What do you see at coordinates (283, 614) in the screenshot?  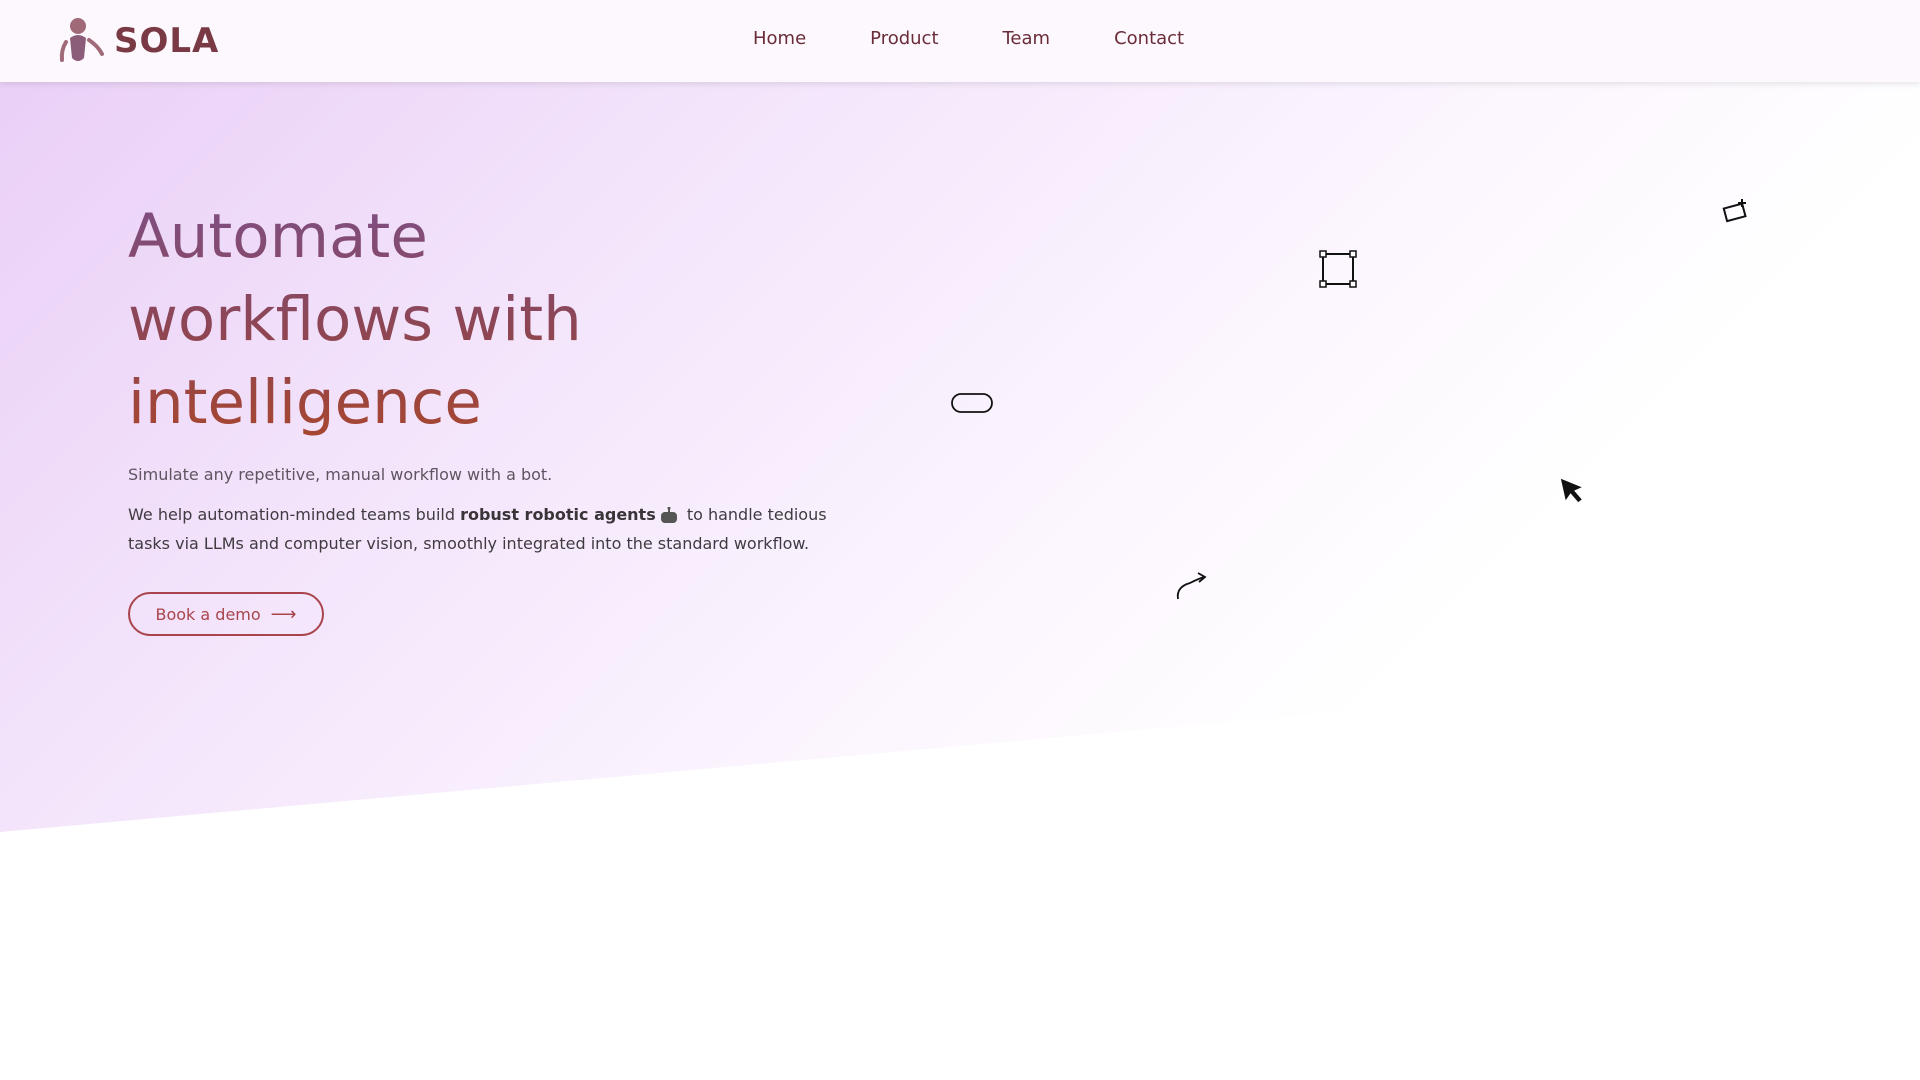 I see `arrow-right-icon: ⟶` at bounding box center [283, 614].